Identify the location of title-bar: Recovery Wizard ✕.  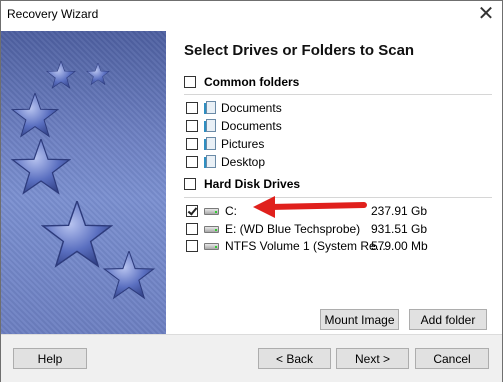
(251, 15).